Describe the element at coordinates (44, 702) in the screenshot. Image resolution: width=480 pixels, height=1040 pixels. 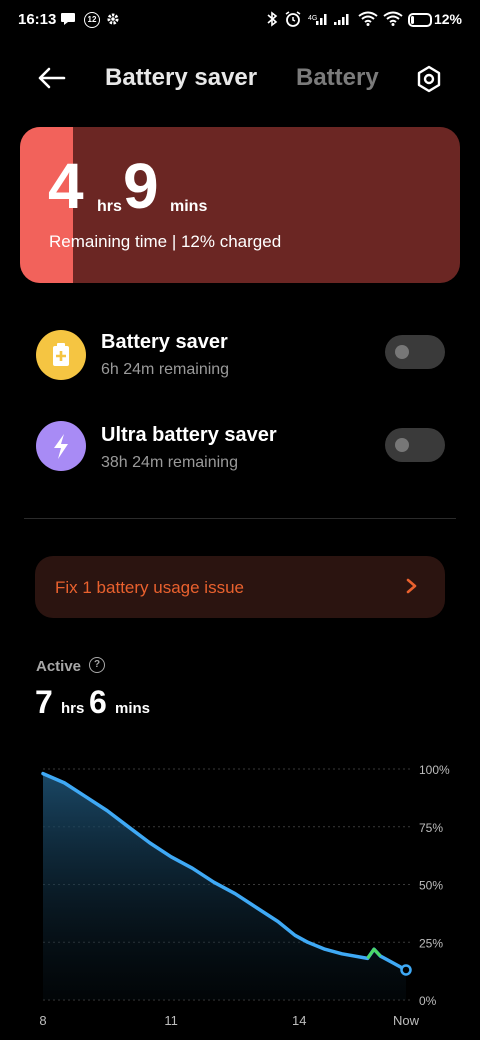
I see `active-hours: 7` at that location.